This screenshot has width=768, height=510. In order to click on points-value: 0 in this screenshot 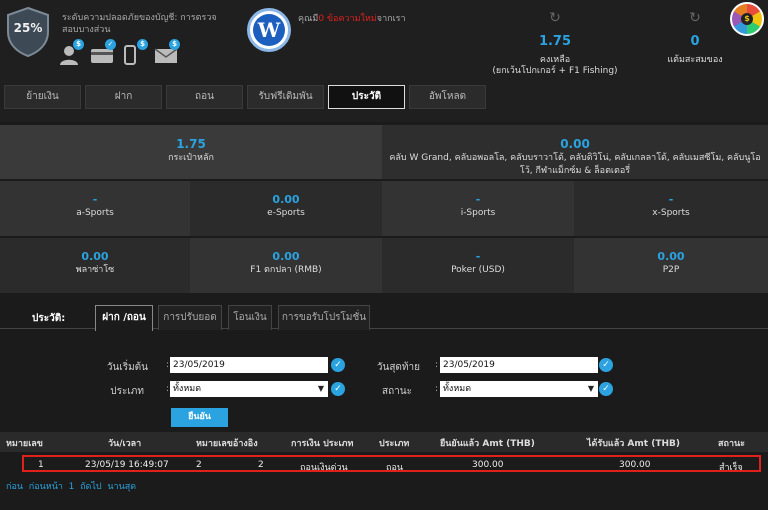, I will do `click(695, 41)`.